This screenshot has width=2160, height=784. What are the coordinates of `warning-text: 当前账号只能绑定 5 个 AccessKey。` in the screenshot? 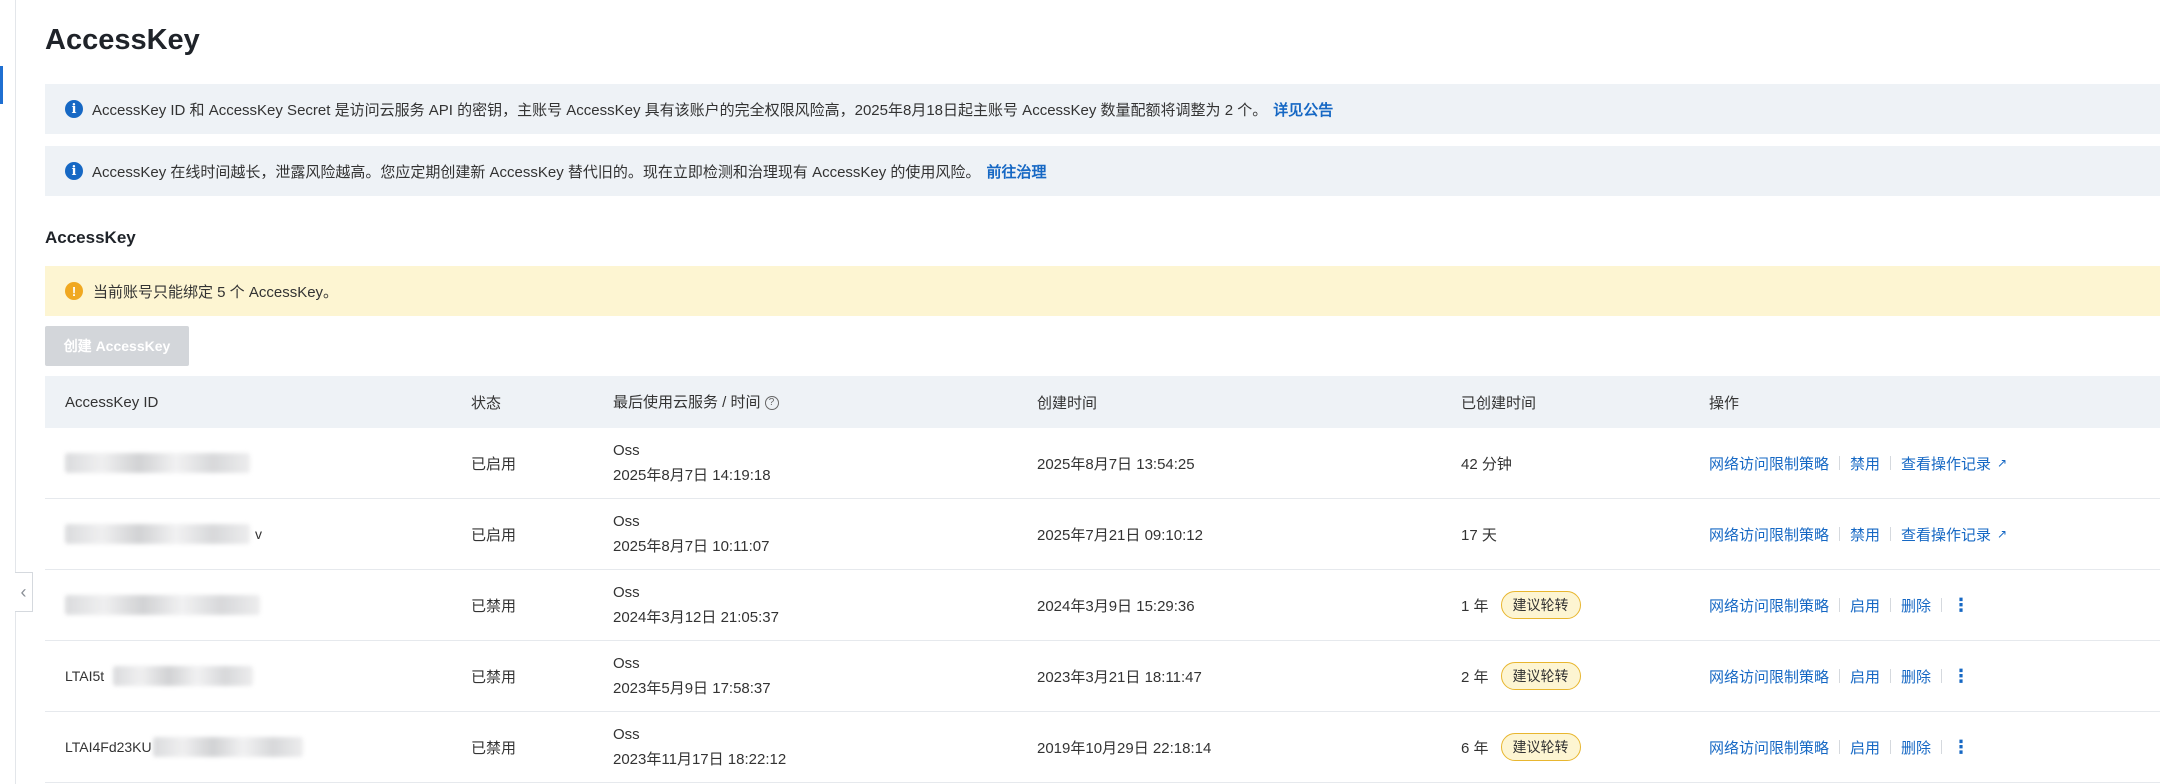 It's located at (216, 292).